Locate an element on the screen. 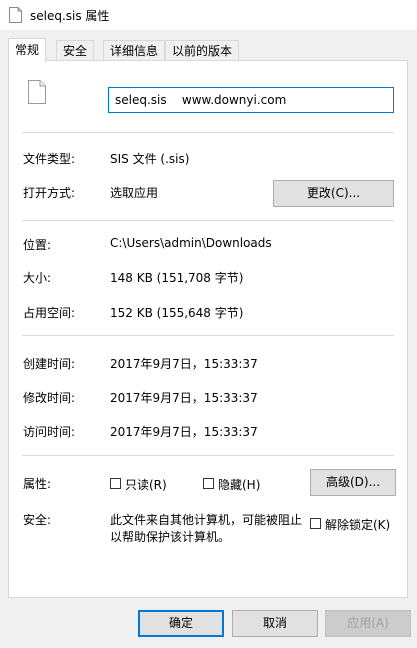 The width and height of the screenshot is (417, 648). location-value: C:\Users\admin\Downloads is located at coordinates (191, 243).